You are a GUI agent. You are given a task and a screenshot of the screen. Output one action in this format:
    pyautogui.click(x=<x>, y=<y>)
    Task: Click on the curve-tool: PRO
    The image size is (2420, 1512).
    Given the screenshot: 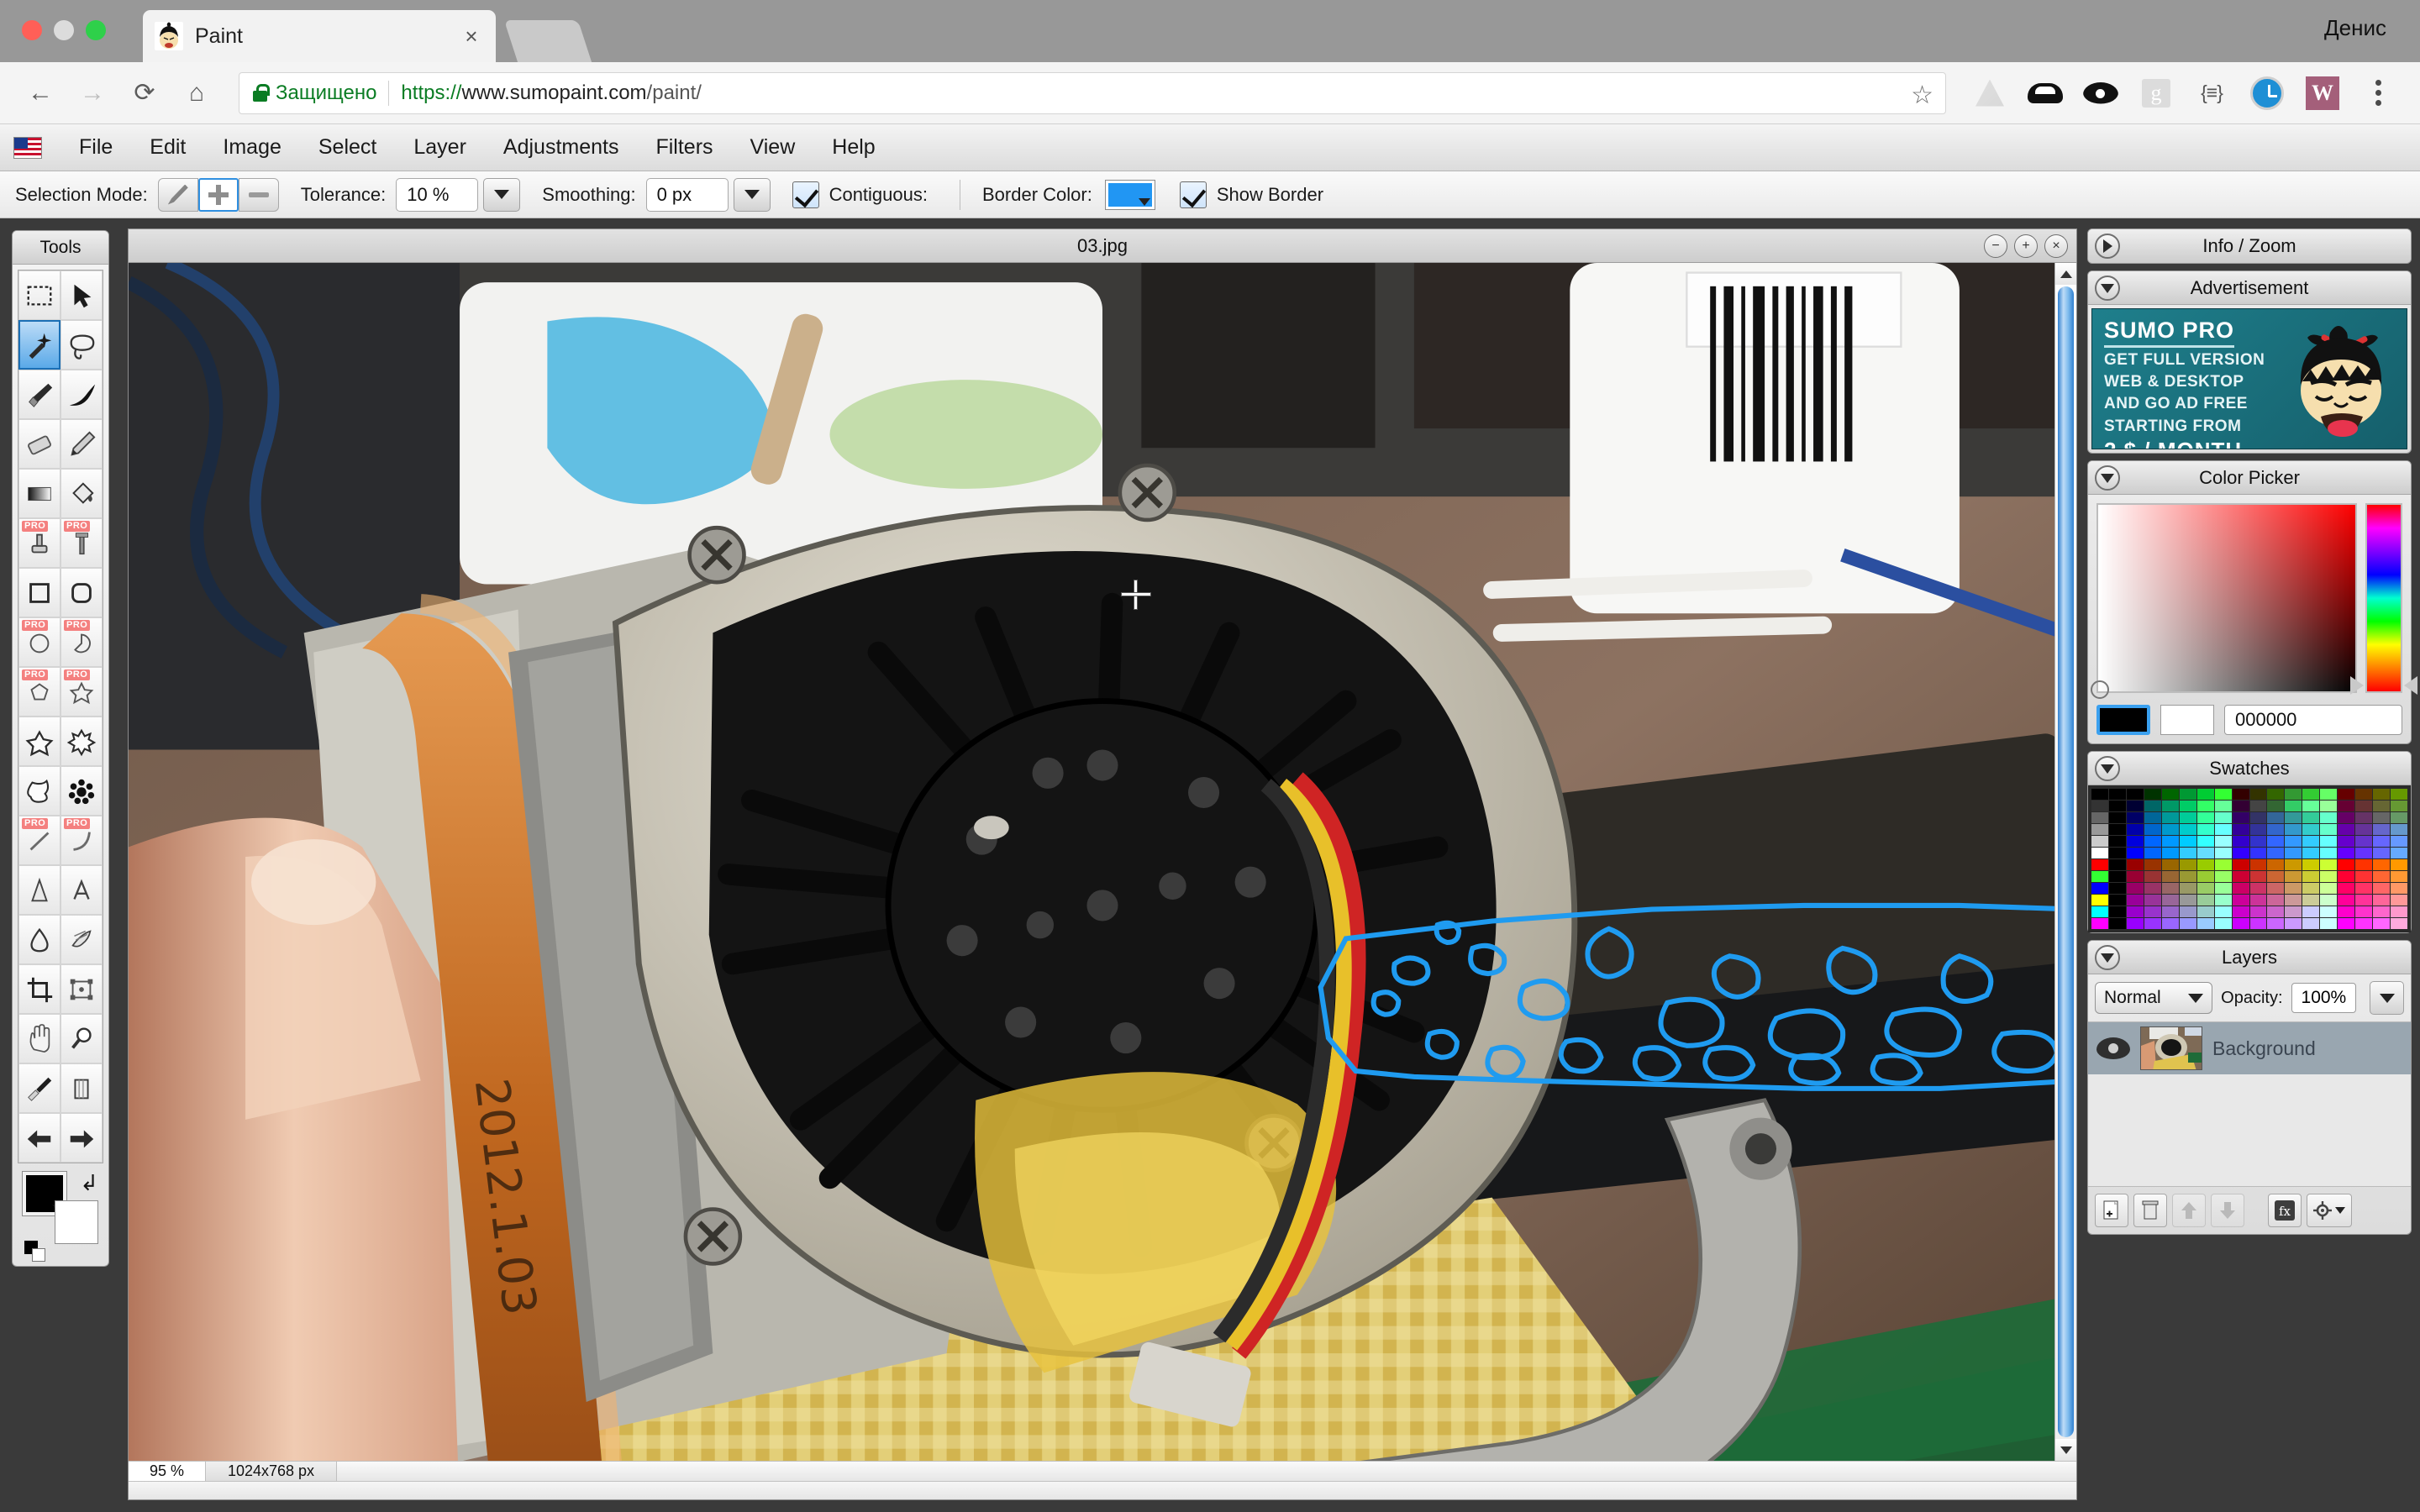 What is the action you would take?
    pyautogui.click(x=81, y=840)
    